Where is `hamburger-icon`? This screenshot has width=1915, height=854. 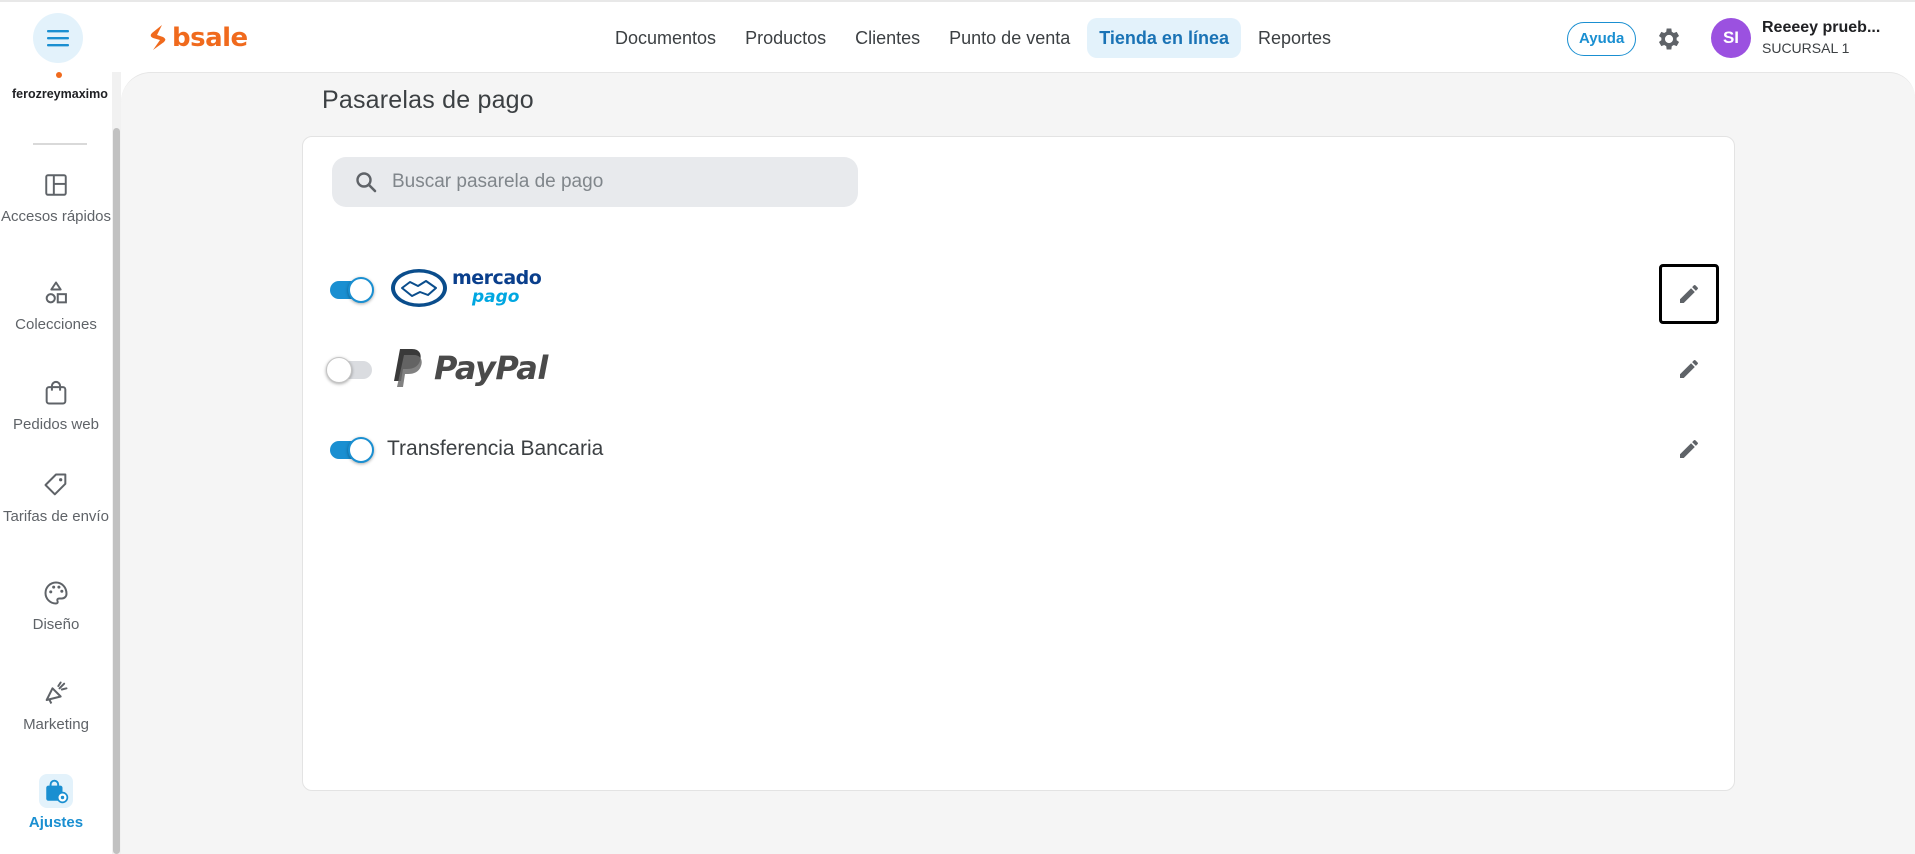
hamburger-icon is located at coordinates (58, 38).